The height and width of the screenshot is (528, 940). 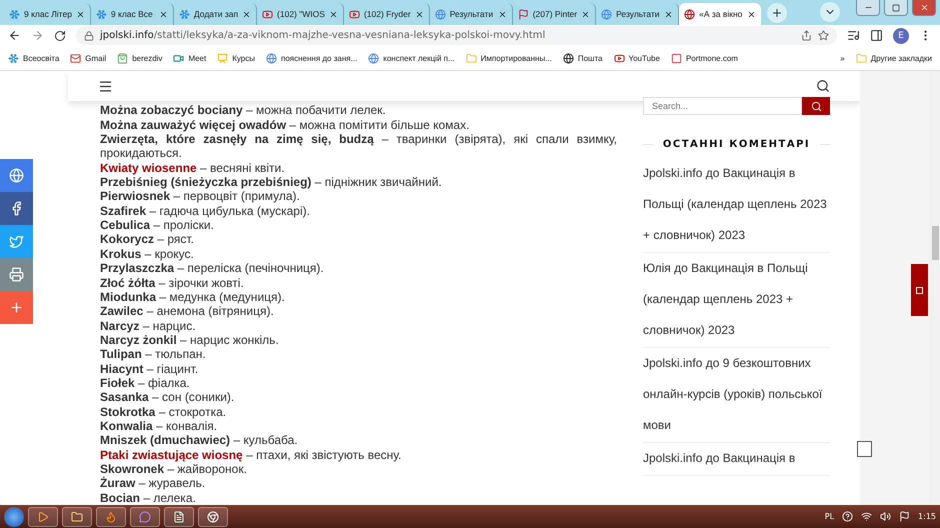 What do you see at coordinates (876, 35) in the screenshot?
I see `side-panel-button` at bounding box center [876, 35].